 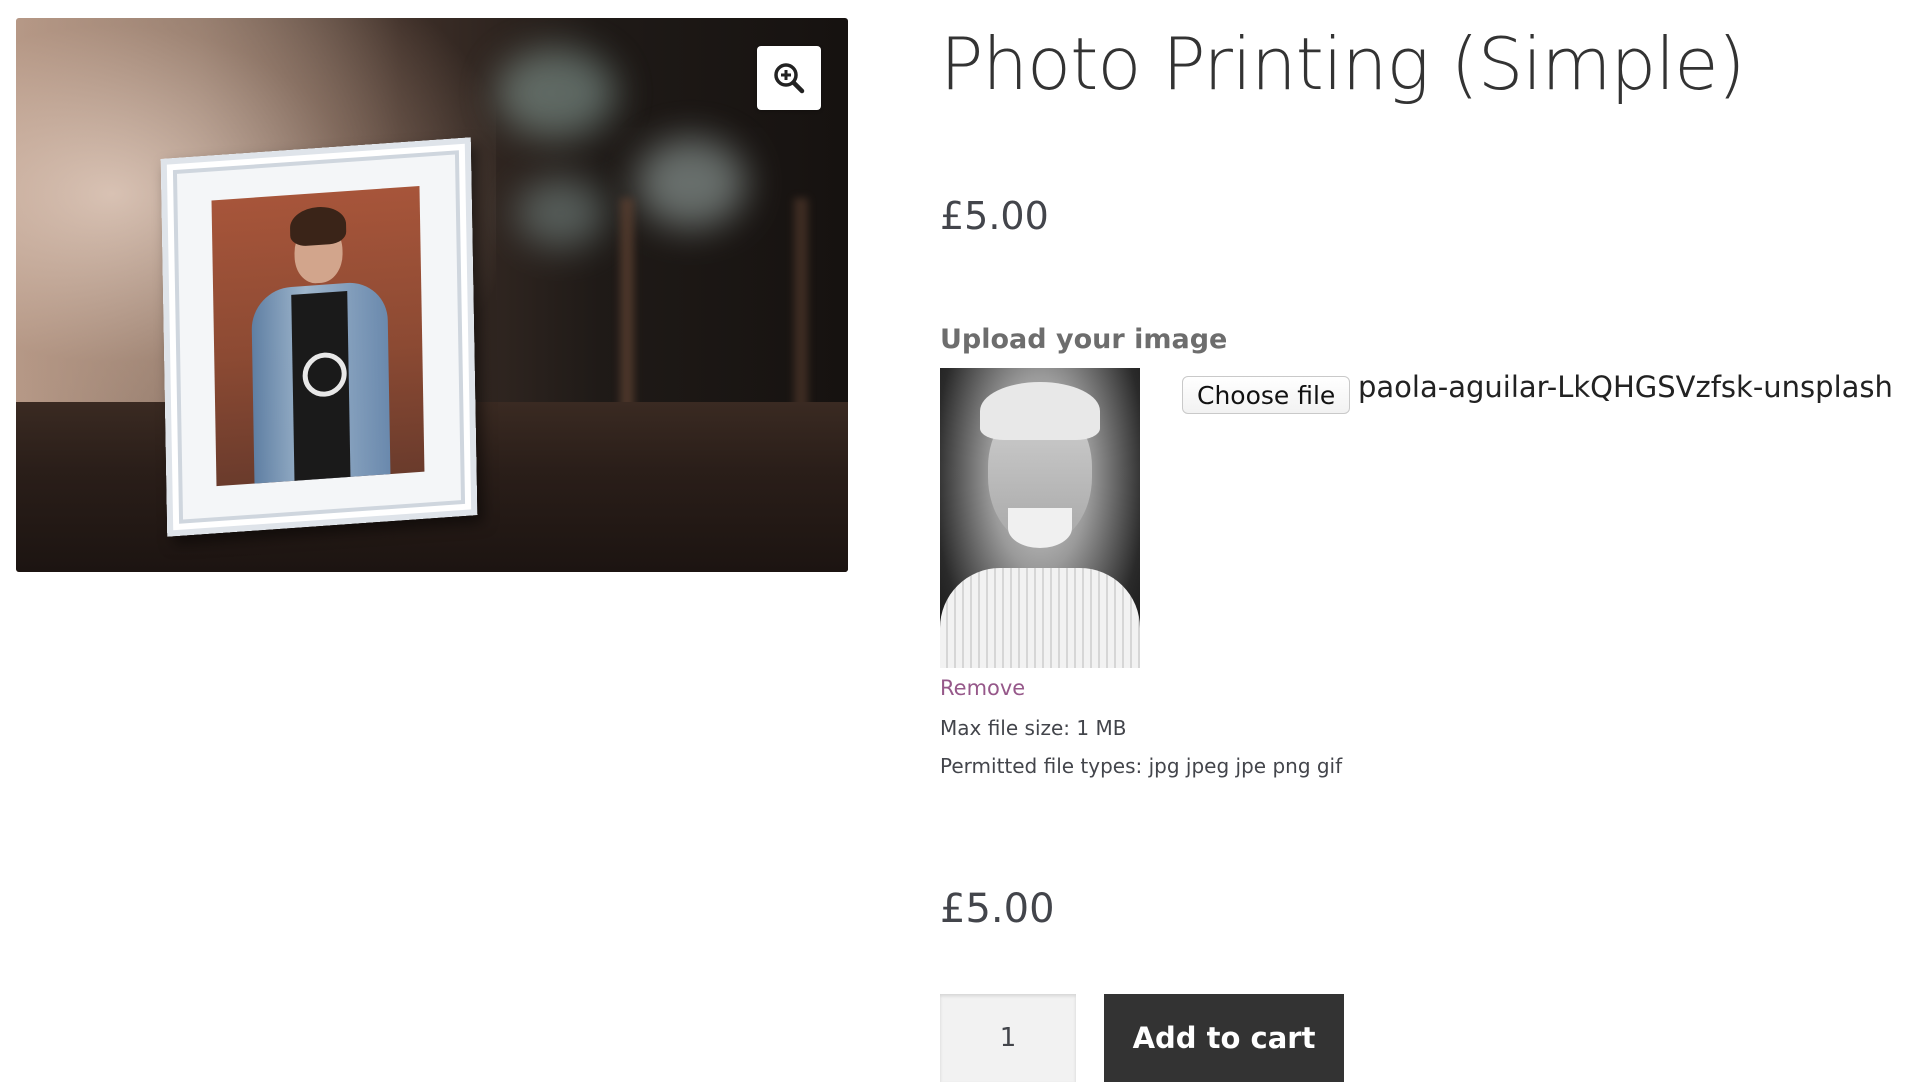 I want to click on total-price: £5.00, so click(x=997, y=909).